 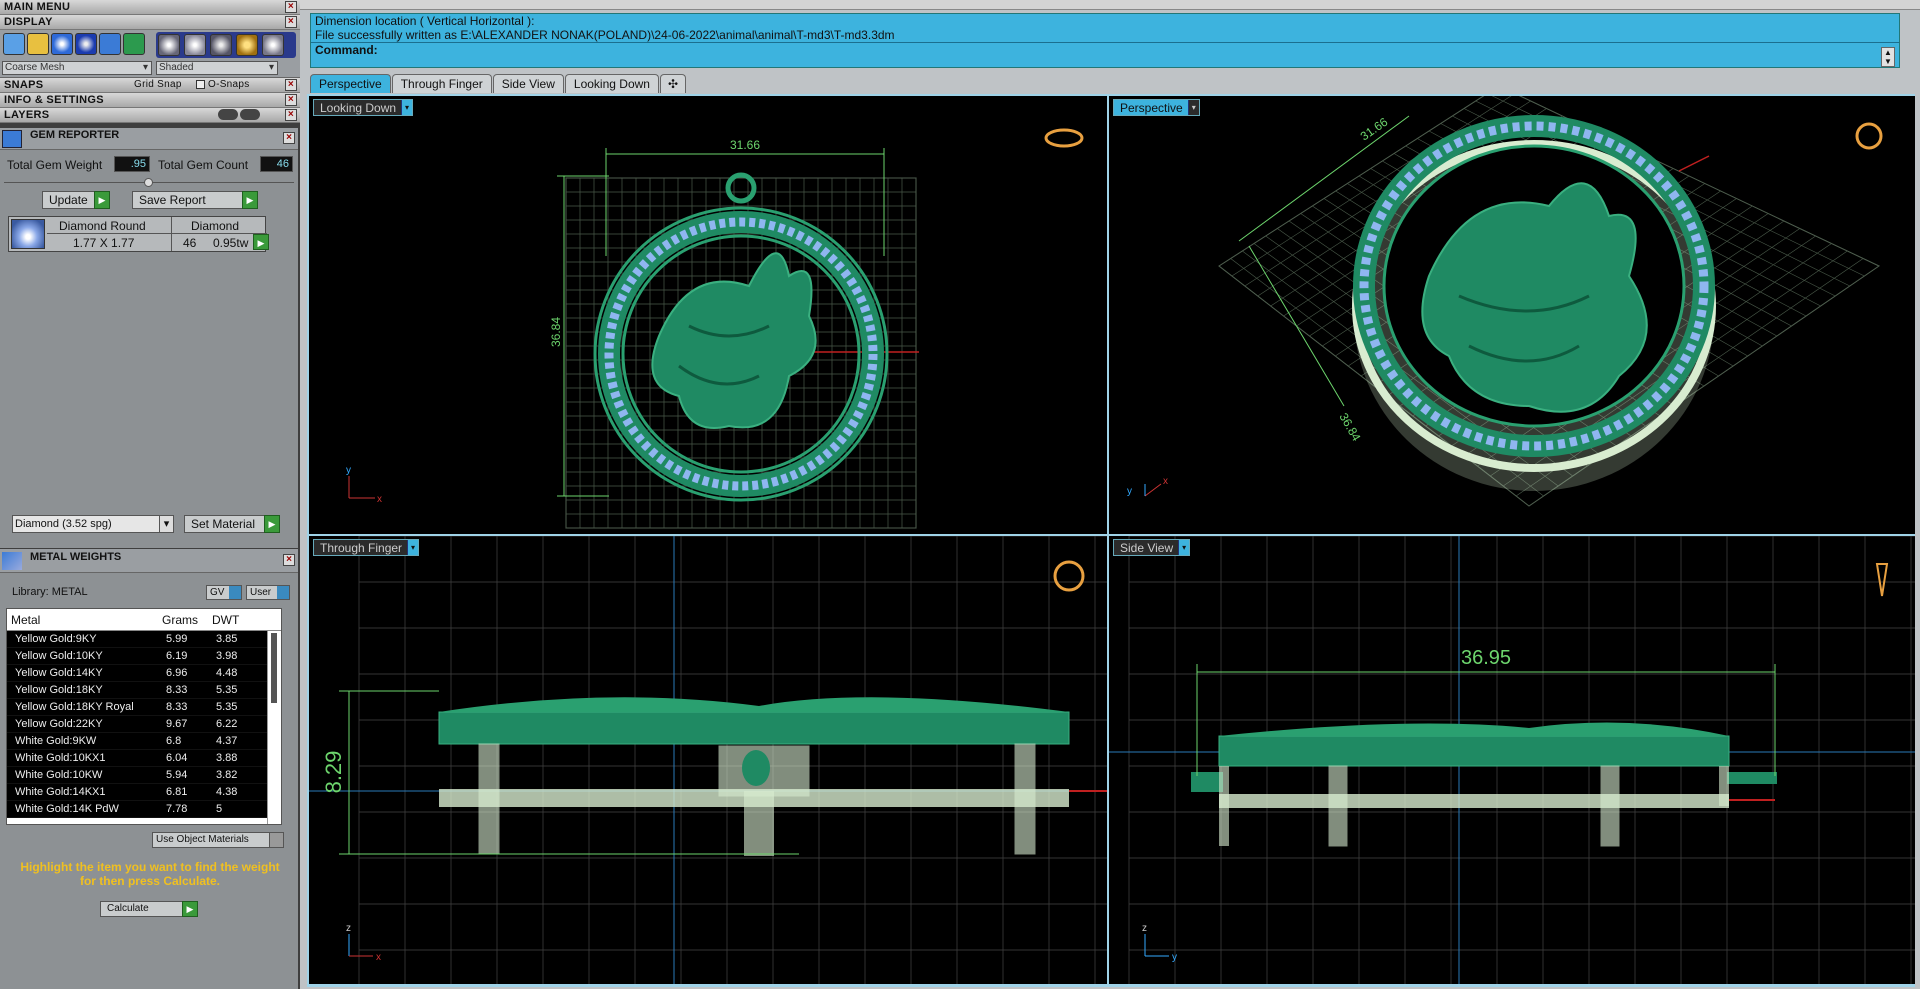 What do you see at coordinates (177, 758) in the screenshot?
I see `metal-grams: 6.04` at bounding box center [177, 758].